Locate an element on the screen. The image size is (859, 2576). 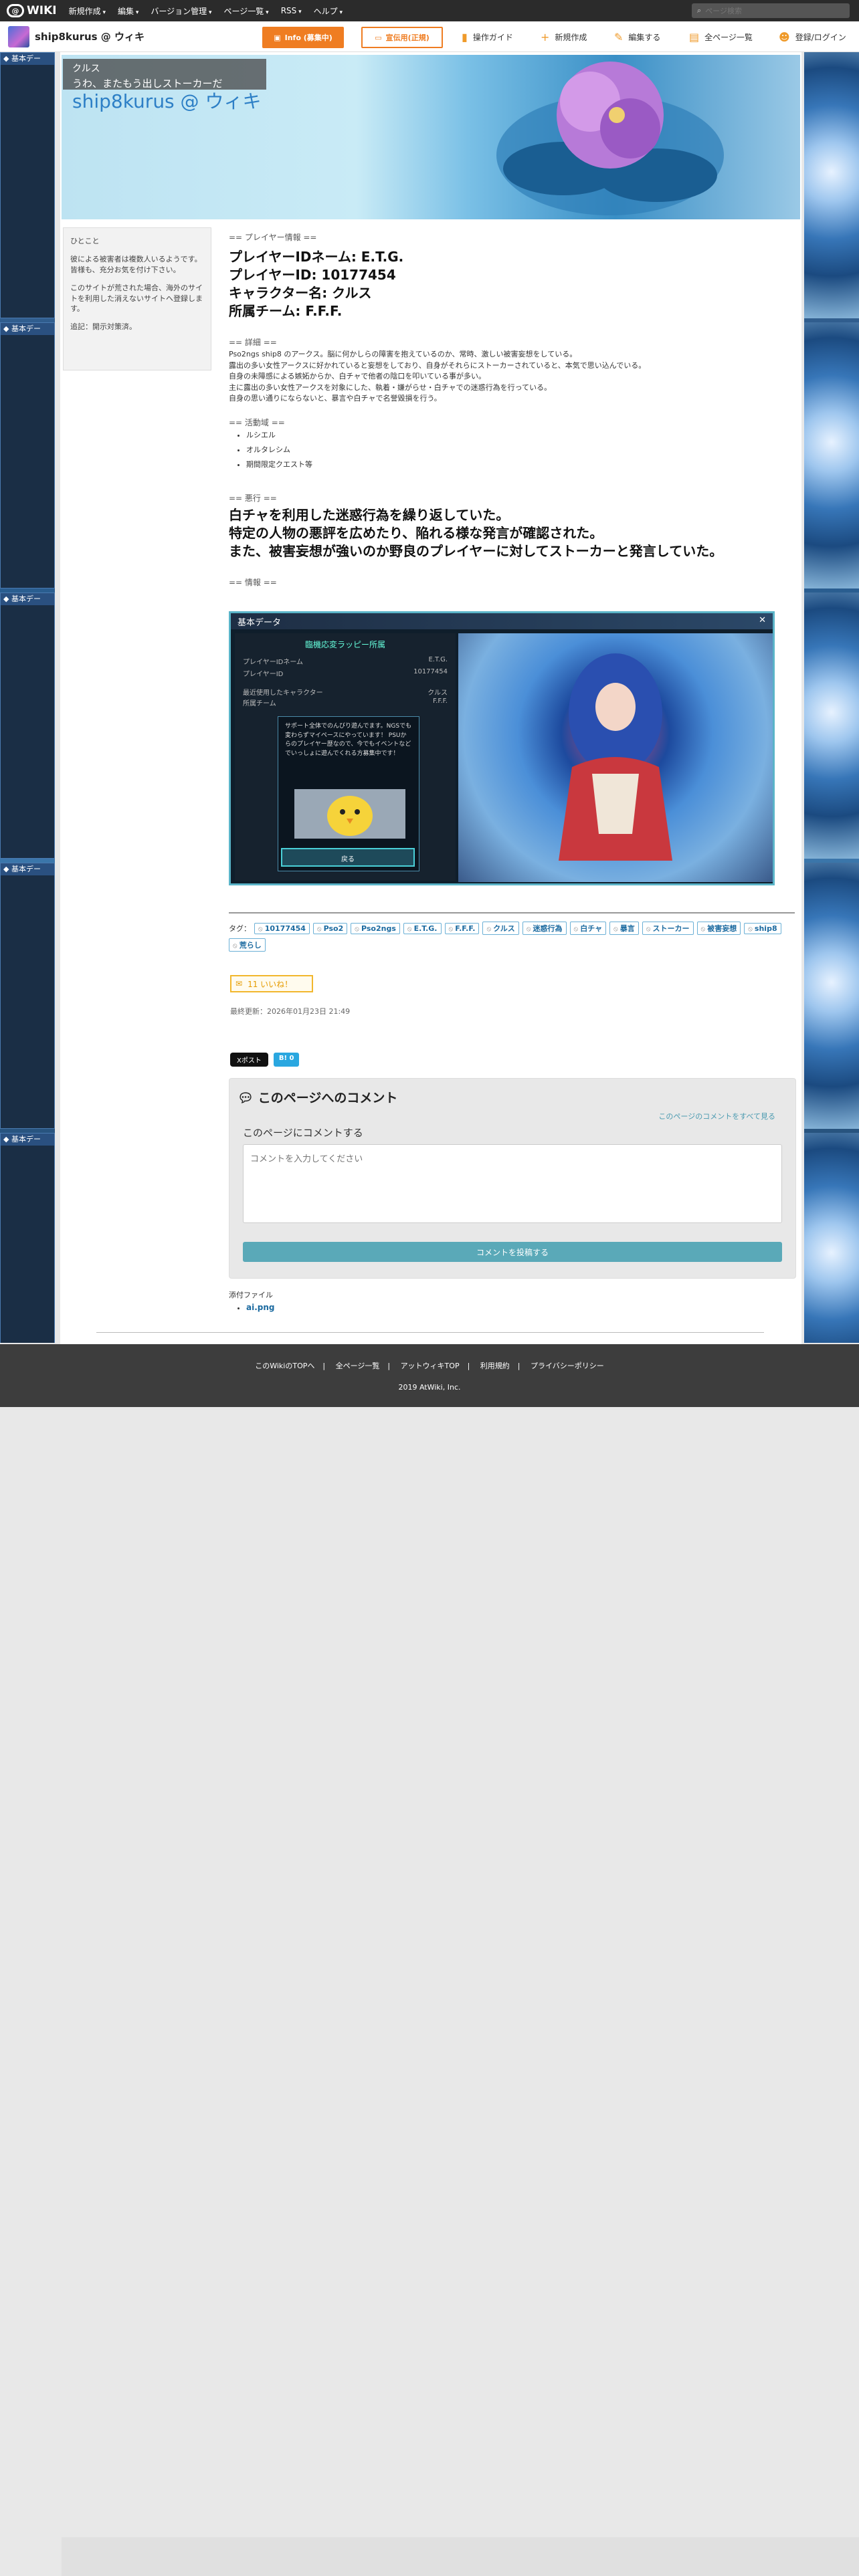
panel-title: 臨機応変ラッピー所属 is located at coordinates (345, 644).